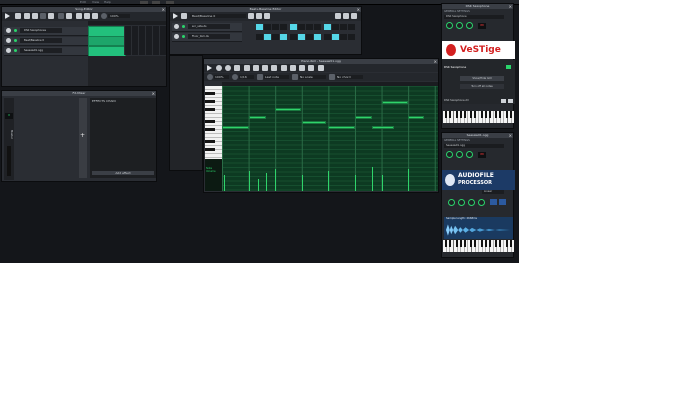  I want to click on quantize-select: 1/16, so click(246, 77).